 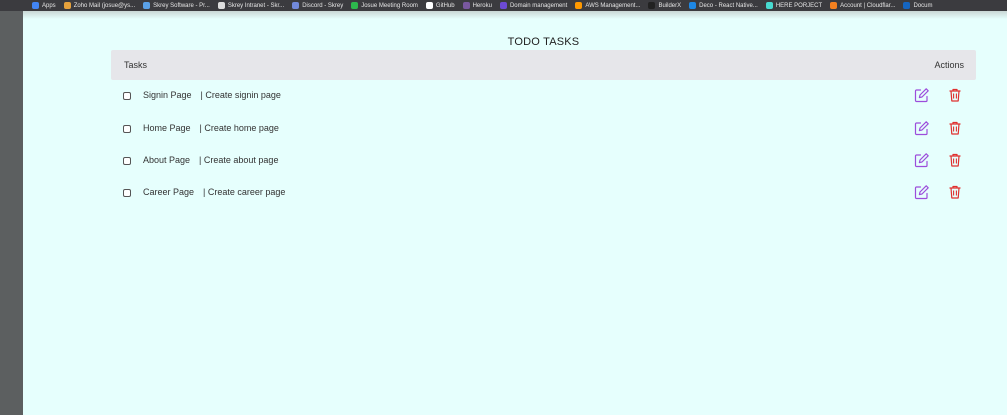 What do you see at coordinates (923, 5) in the screenshot?
I see `bookmark-label: Docum` at bounding box center [923, 5].